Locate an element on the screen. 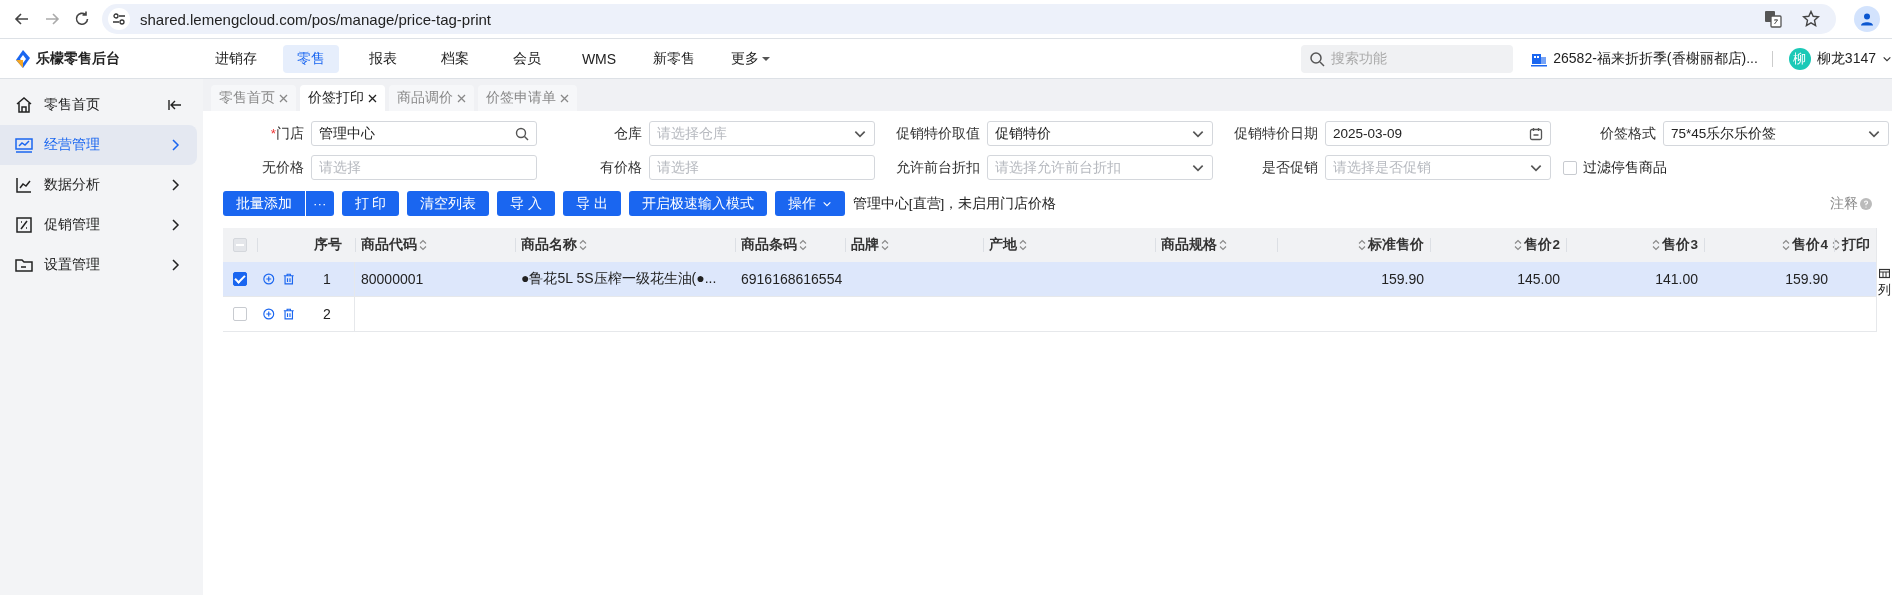 The width and height of the screenshot is (1892, 595). nav-item: 更多 is located at coordinates (750, 58).